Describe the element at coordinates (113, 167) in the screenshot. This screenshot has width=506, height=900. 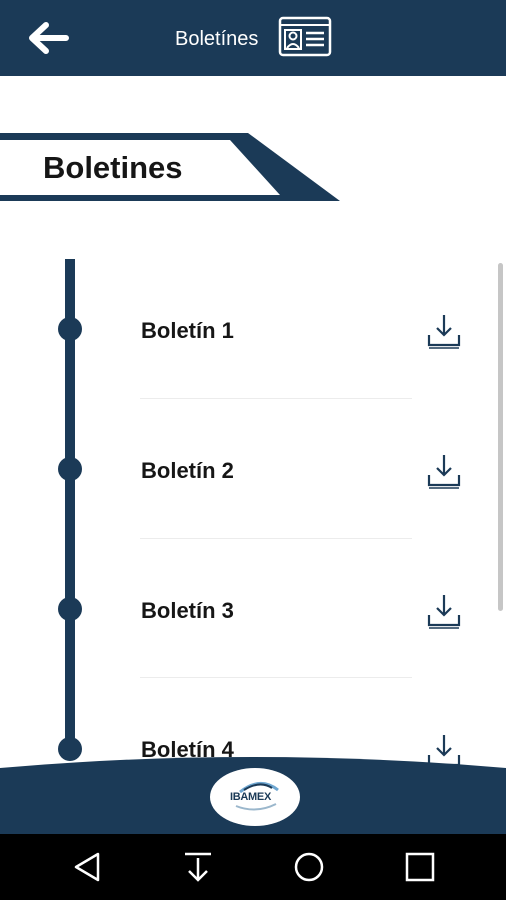
I see `section-title: Boletines` at that location.